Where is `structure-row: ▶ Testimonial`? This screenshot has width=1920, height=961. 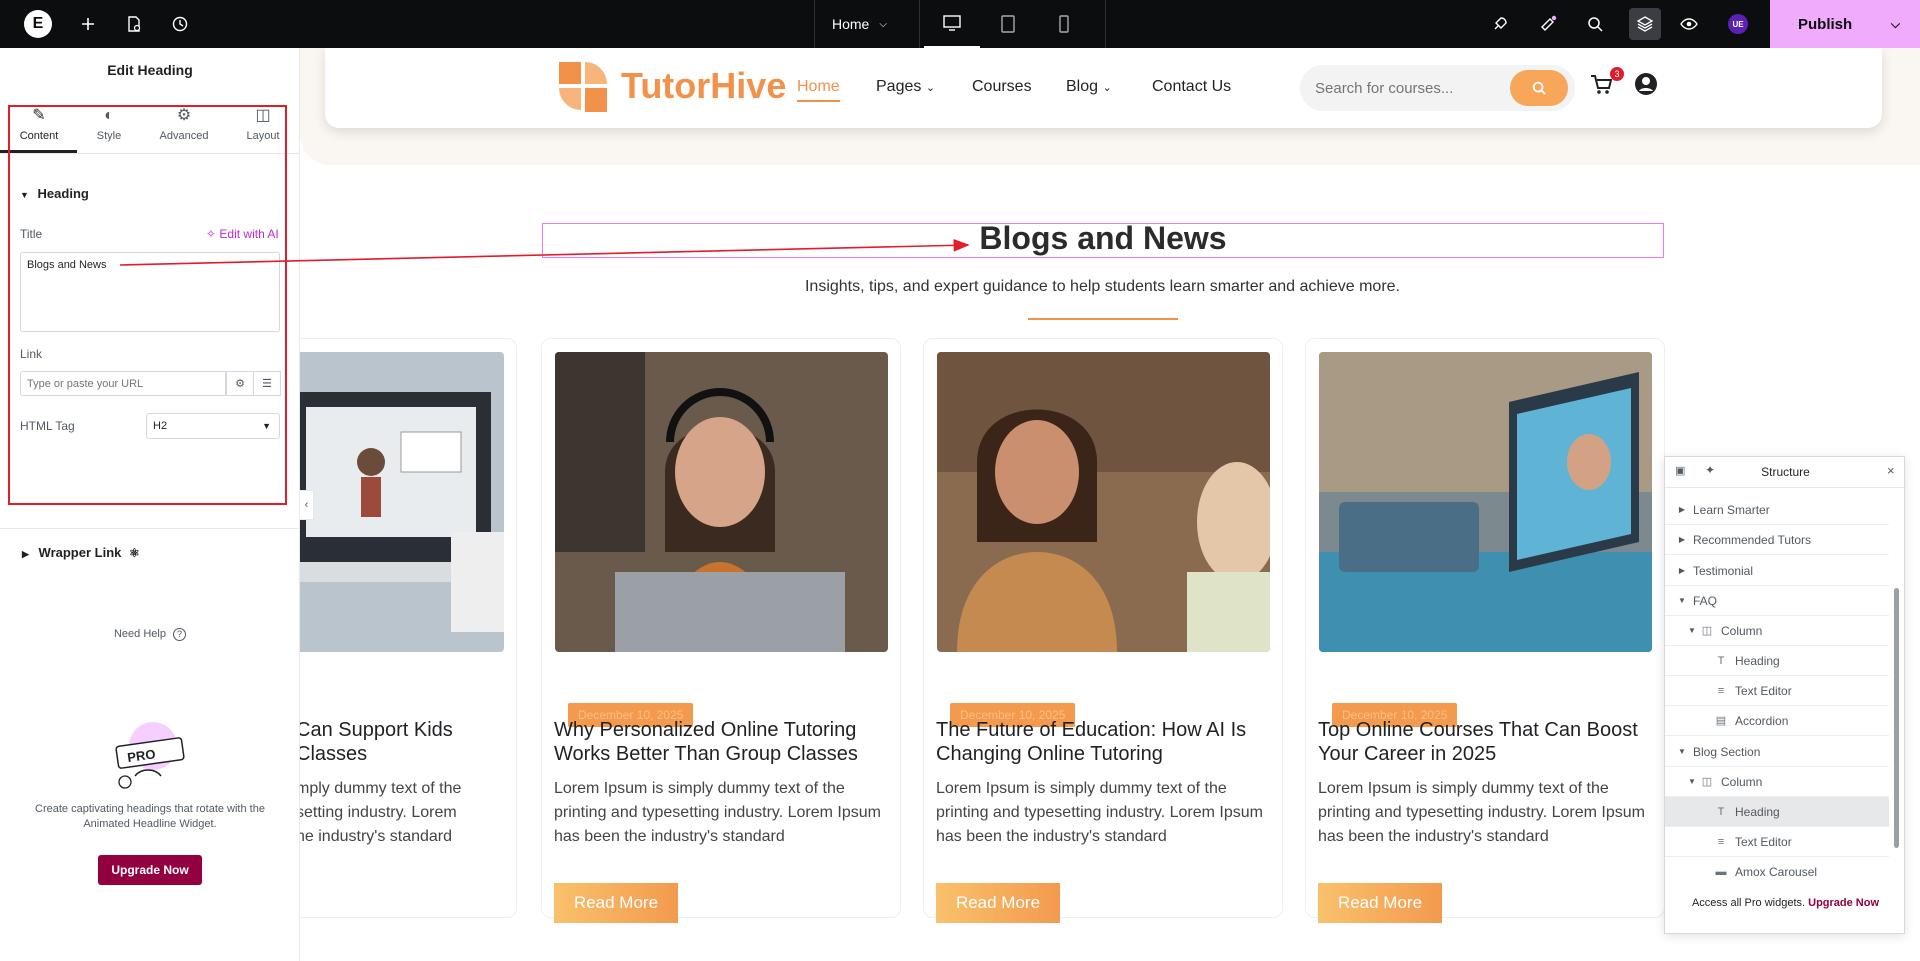 structure-row: ▶ Testimonial is located at coordinates (1777, 571).